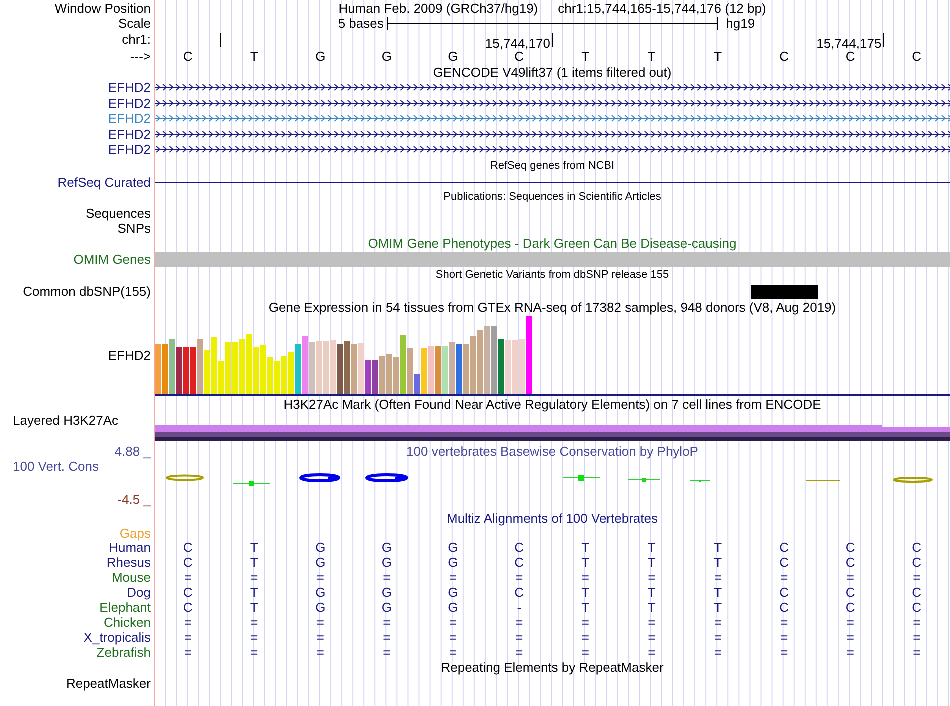 This screenshot has width=950, height=706. Describe the element at coordinates (102, 8) in the screenshot. I see `row-label: Window Position` at that location.